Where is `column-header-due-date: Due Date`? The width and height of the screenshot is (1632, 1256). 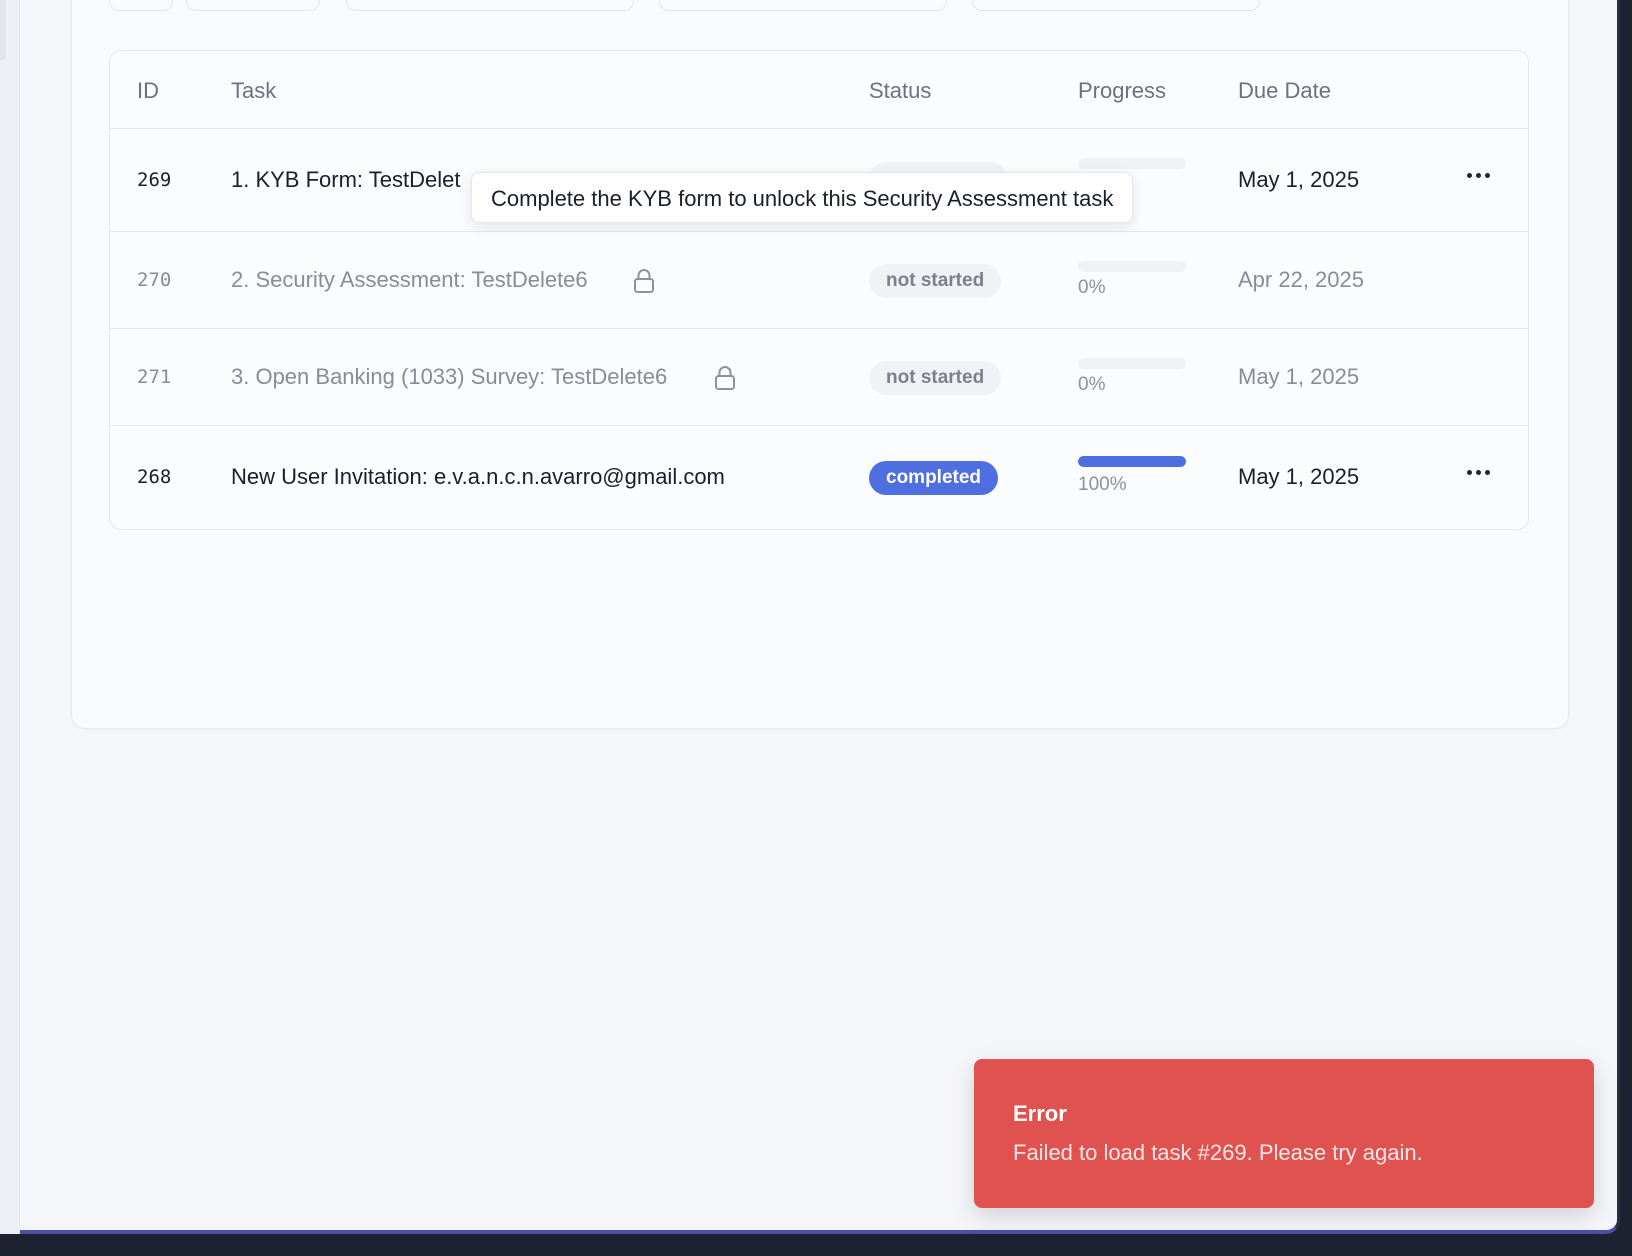 column-header-due-date: Due Date is located at coordinates (1284, 91).